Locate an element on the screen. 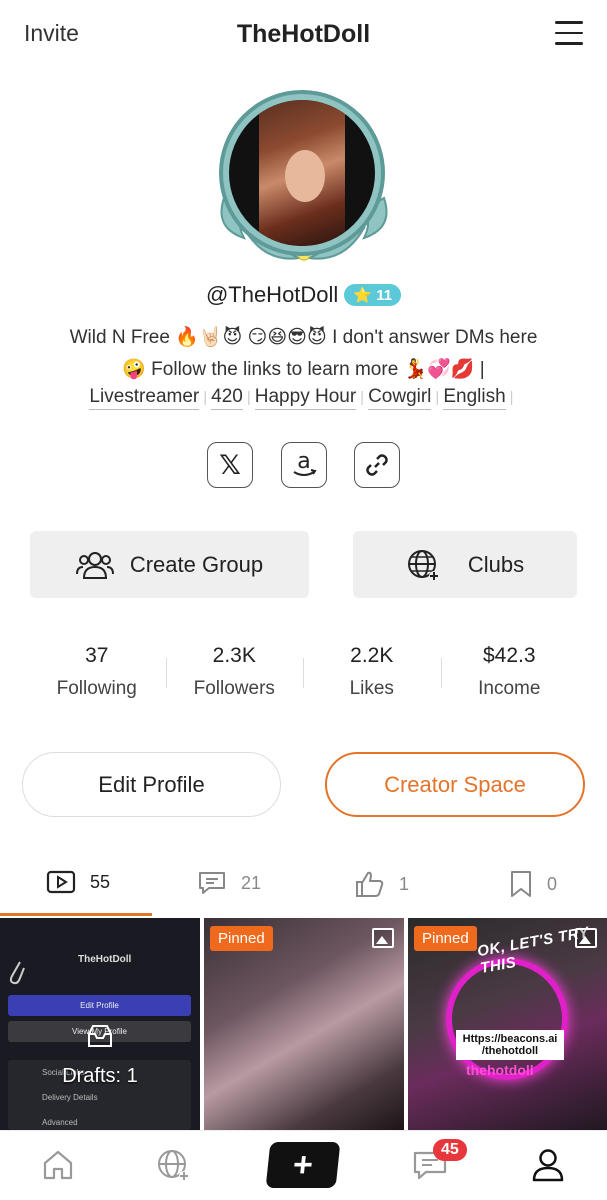 The width and height of the screenshot is (607, 1200). stat-label: Followers is located at coordinates (234, 688).